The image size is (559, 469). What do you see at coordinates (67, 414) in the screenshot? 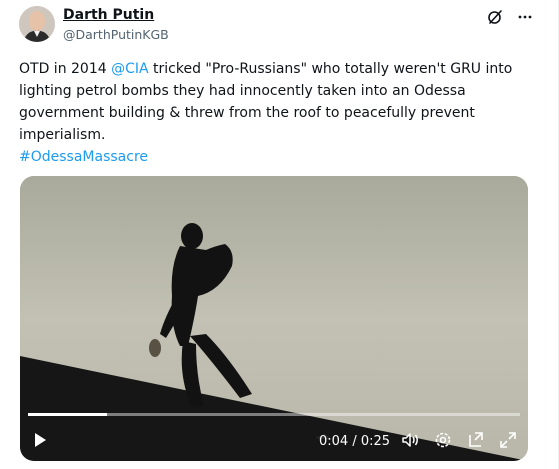
I see `video-progress-fill` at bounding box center [67, 414].